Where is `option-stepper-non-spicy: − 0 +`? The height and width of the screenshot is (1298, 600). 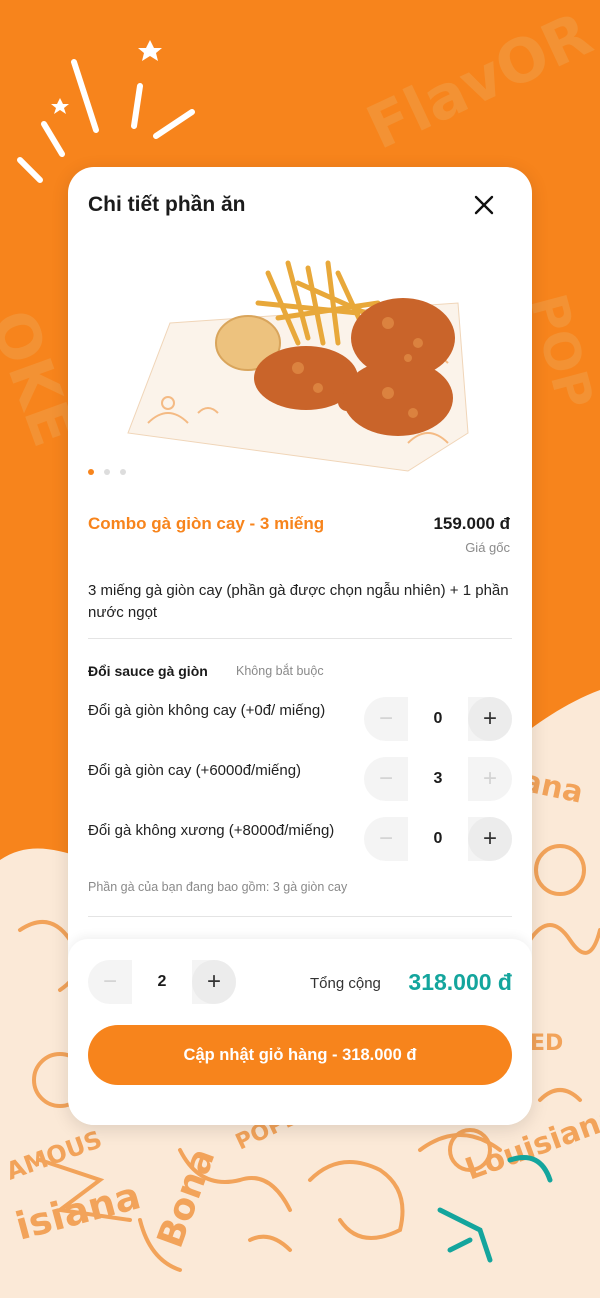
option-stepper-non-spicy: − 0 + is located at coordinates (438, 719).